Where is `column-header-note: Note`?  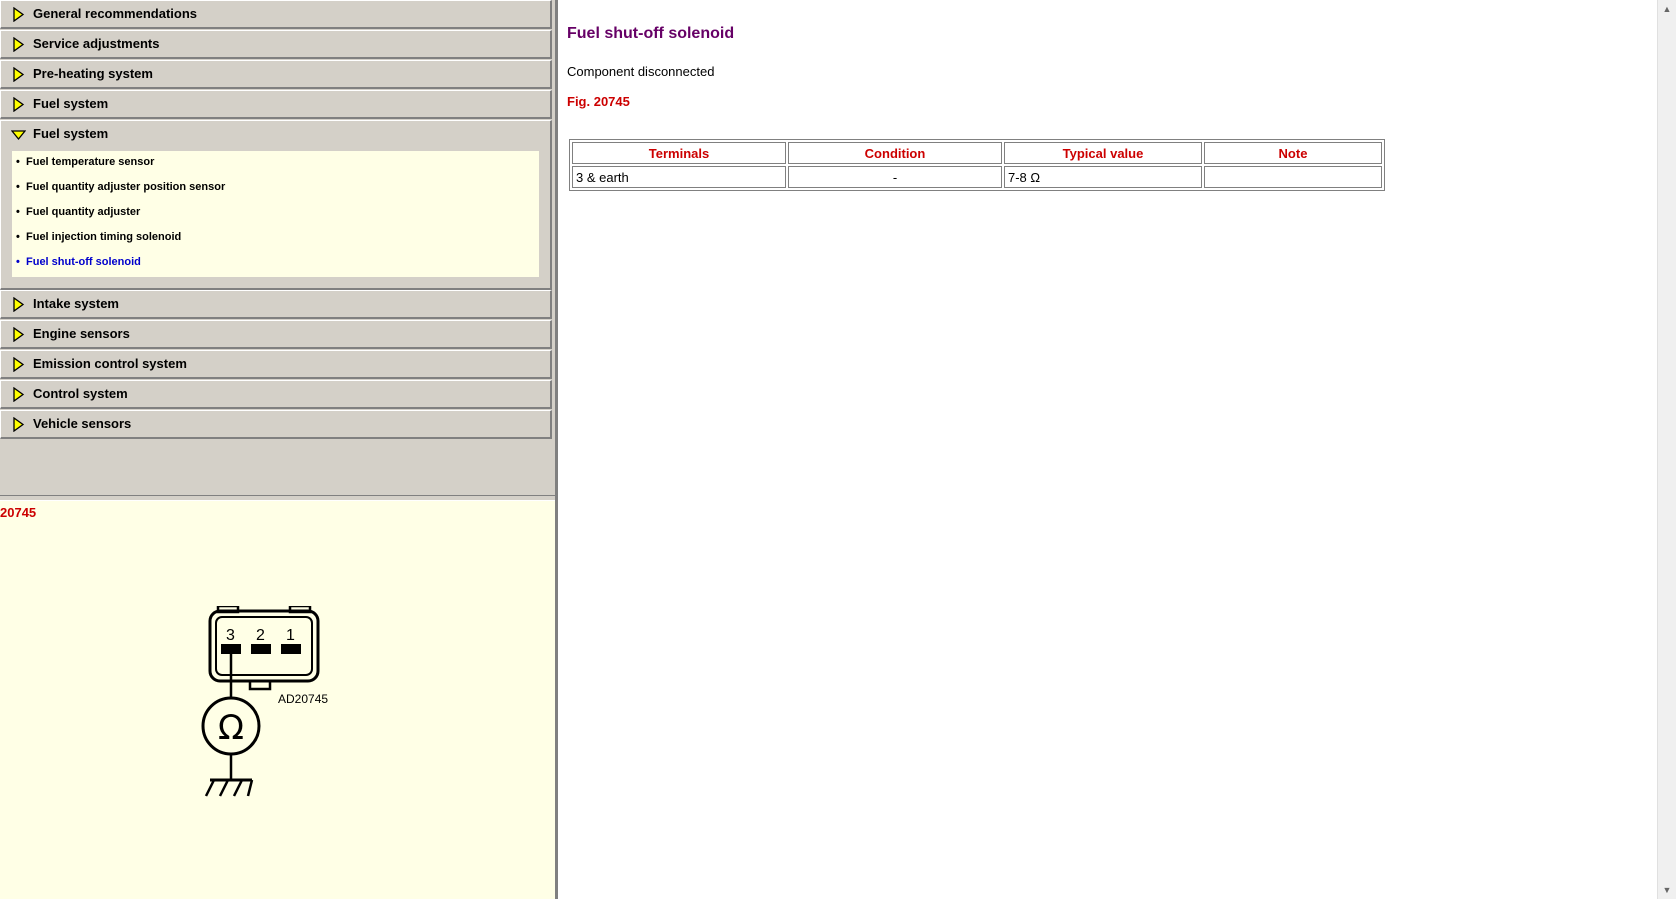 column-header-note: Note is located at coordinates (1293, 153).